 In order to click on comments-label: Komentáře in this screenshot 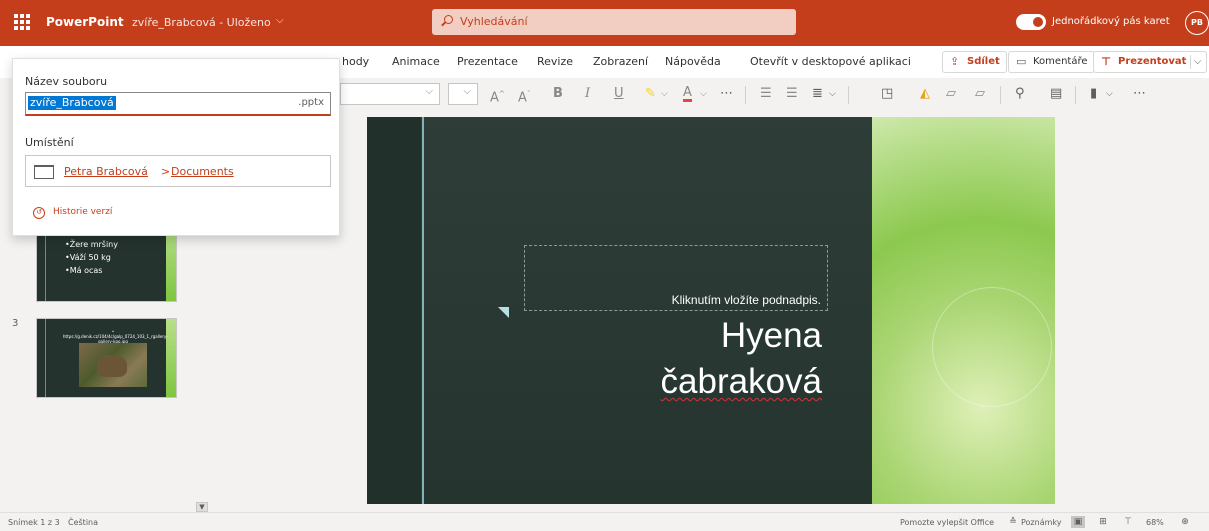, I will do `click(1060, 61)`.